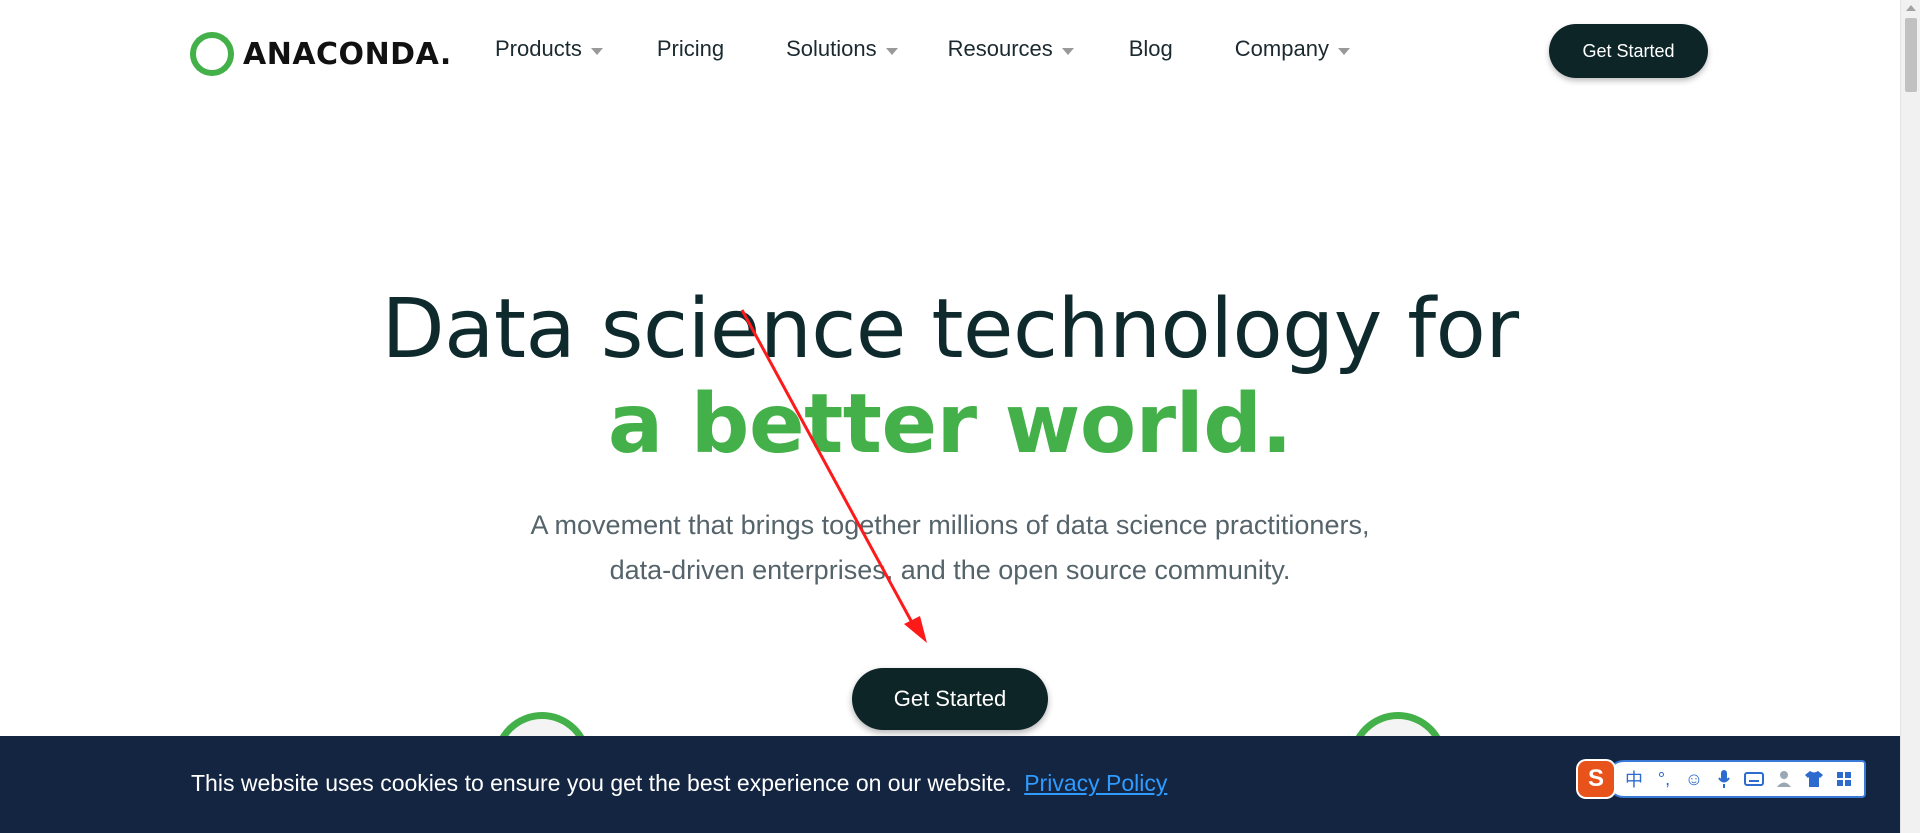 This screenshot has height=833, width=1920. I want to click on sogou-logo-icon: S, so click(1596, 779).